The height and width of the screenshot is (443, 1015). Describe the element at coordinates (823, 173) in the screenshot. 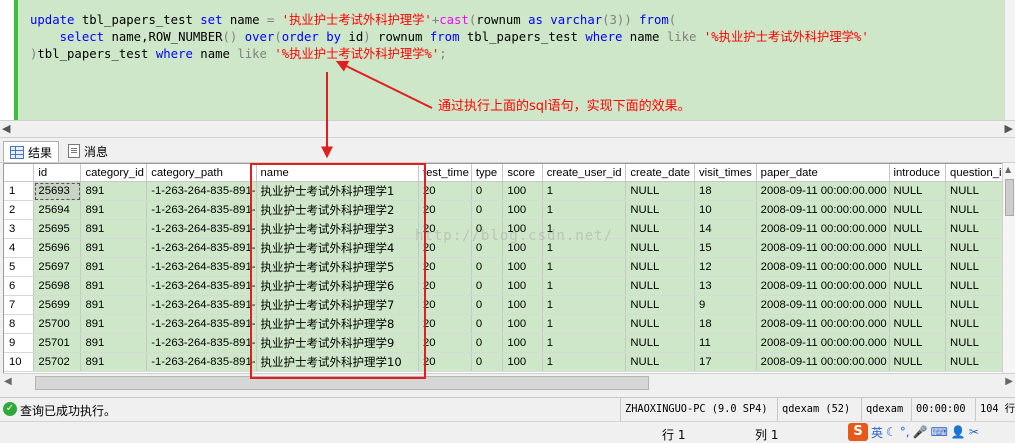

I see `column-header: paper_date` at that location.